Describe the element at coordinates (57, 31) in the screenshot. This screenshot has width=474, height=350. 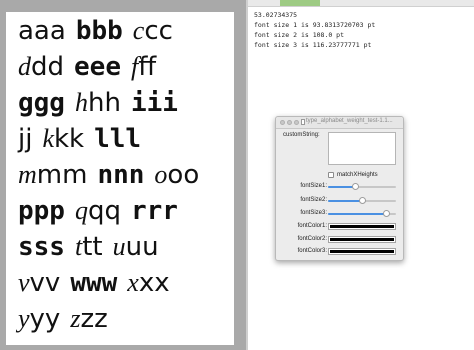
I see `glyph-group: a` at that location.